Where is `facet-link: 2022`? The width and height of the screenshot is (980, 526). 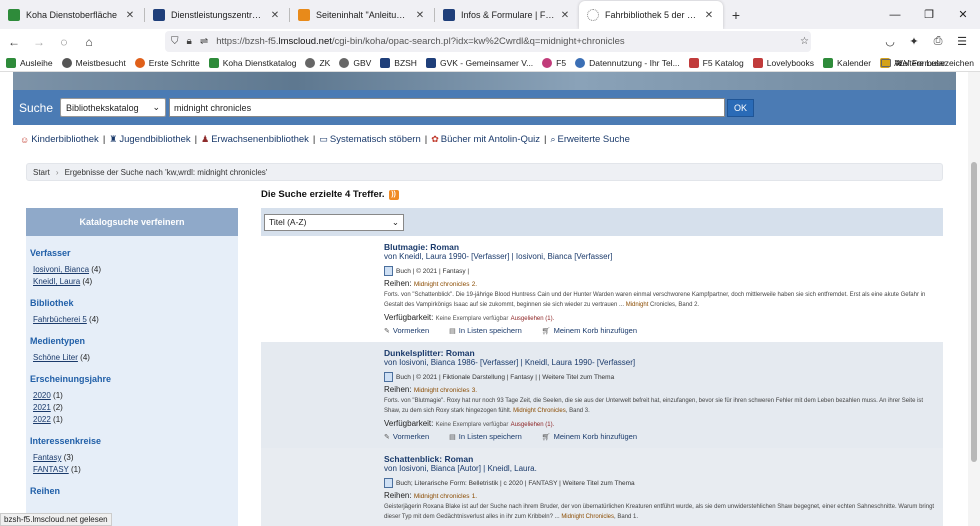
facet-link: 2022 is located at coordinates (42, 419).